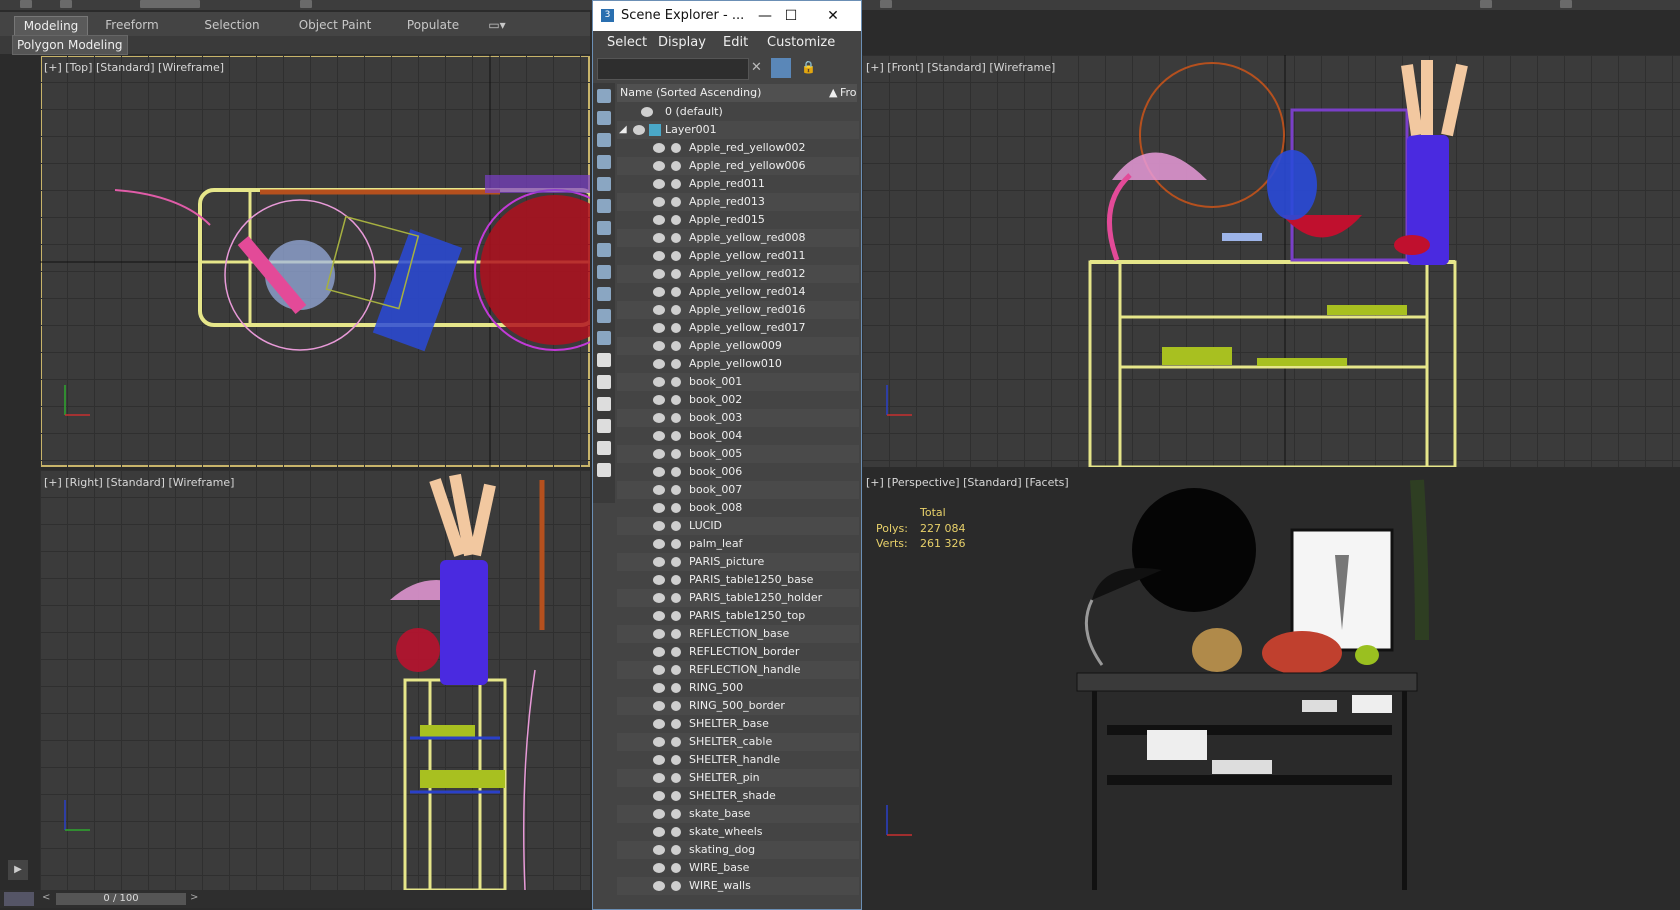 Image resolution: width=1680 pixels, height=910 pixels. Describe the element at coordinates (738, 274) in the screenshot. I see `object-row: Apple_yellow_red012` at that location.